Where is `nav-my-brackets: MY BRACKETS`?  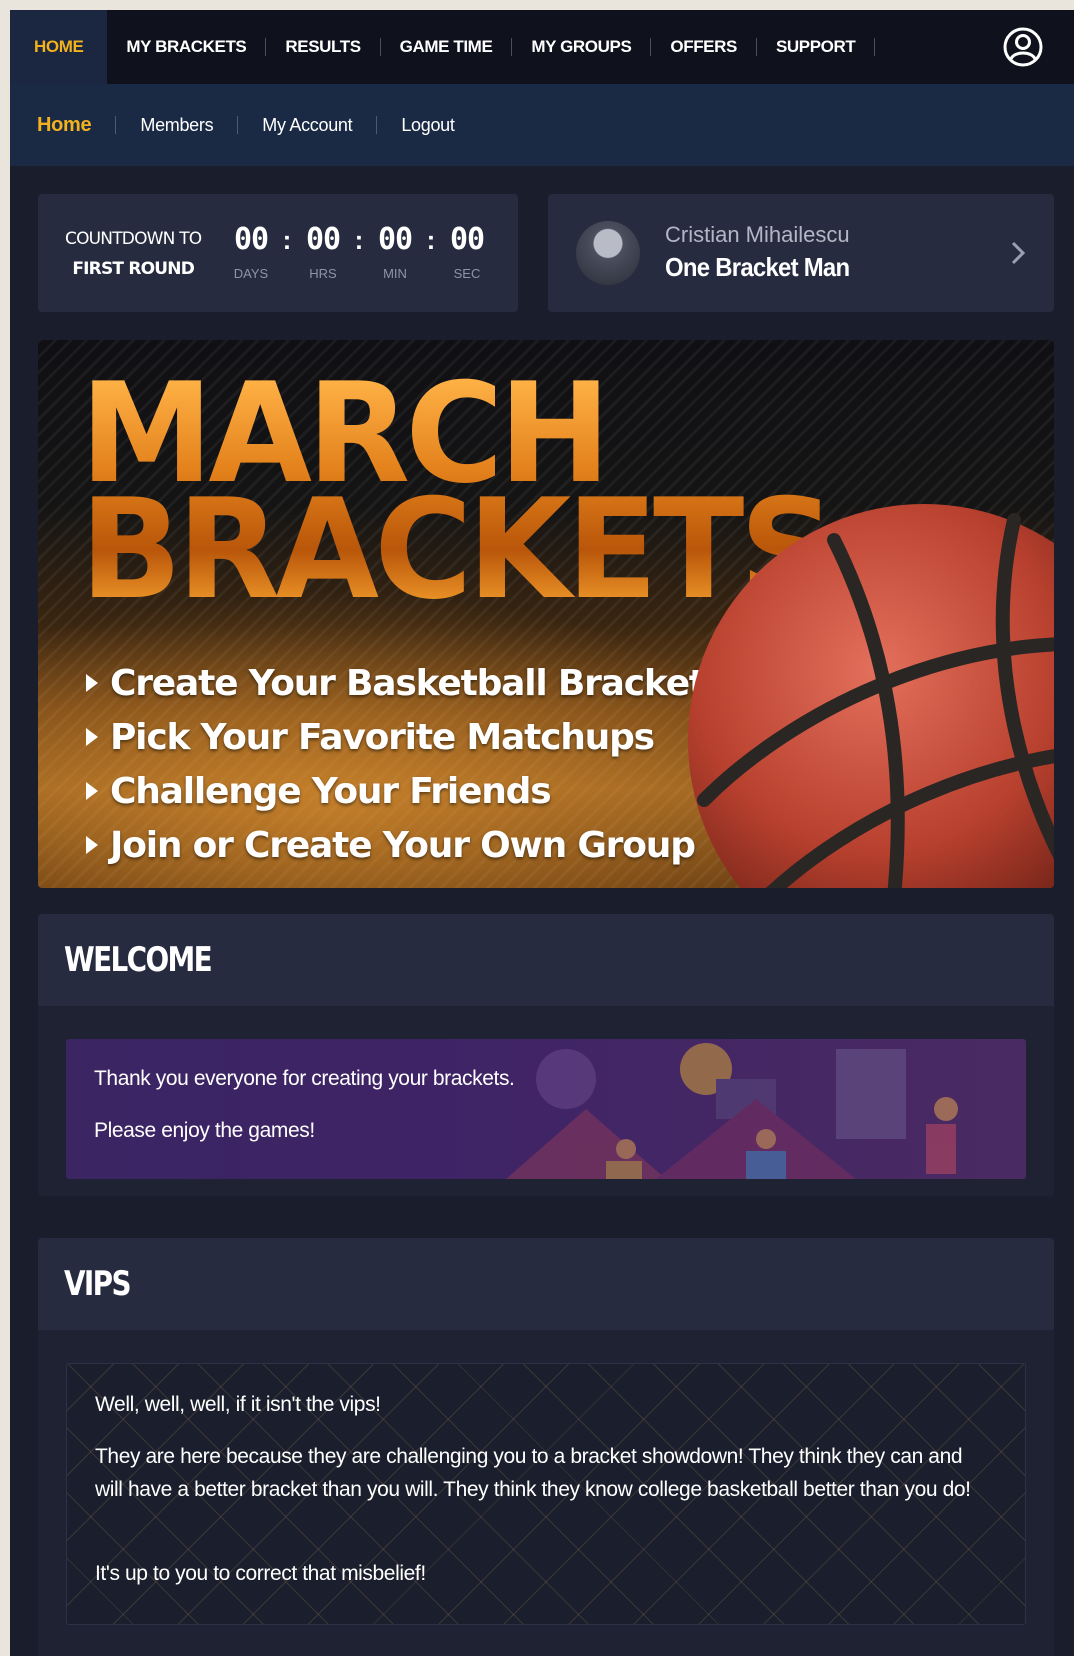
nav-my-brackets: MY BRACKETS is located at coordinates (186, 47).